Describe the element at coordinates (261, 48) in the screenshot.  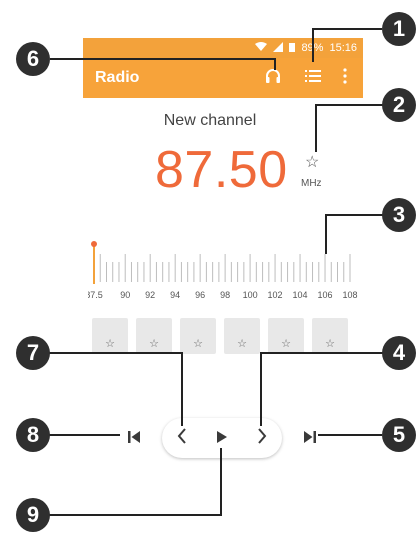
I see `wifi-icon` at that location.